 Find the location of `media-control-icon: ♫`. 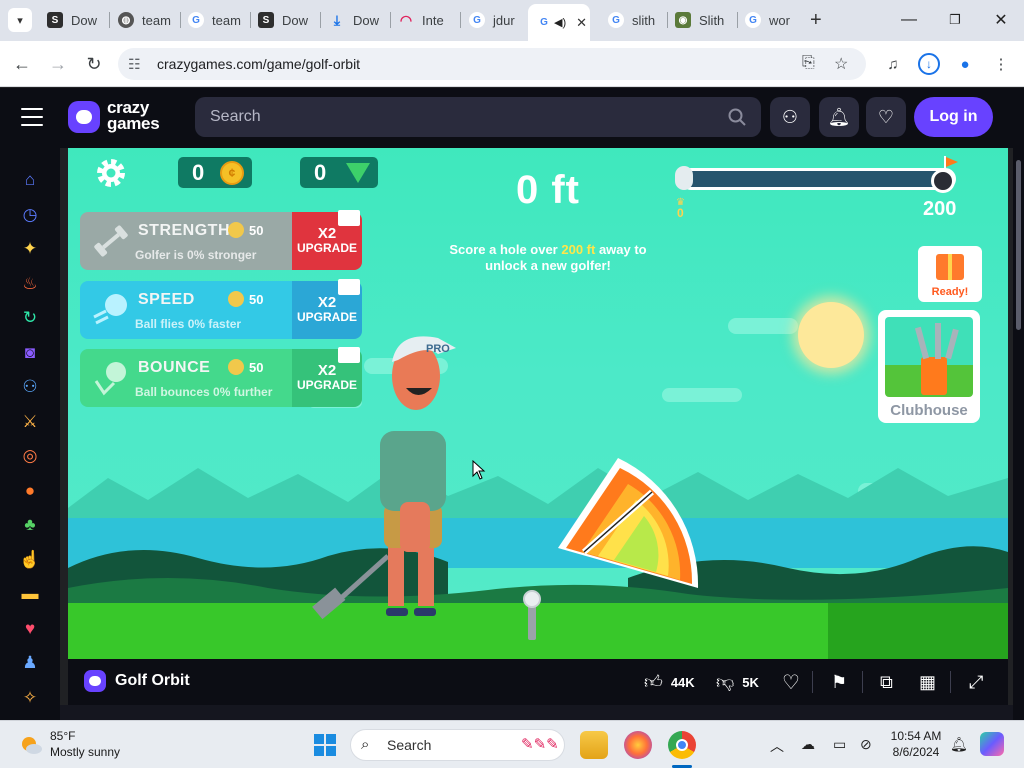

media-control-icon: ♫ is located at coordinates (893, 64).